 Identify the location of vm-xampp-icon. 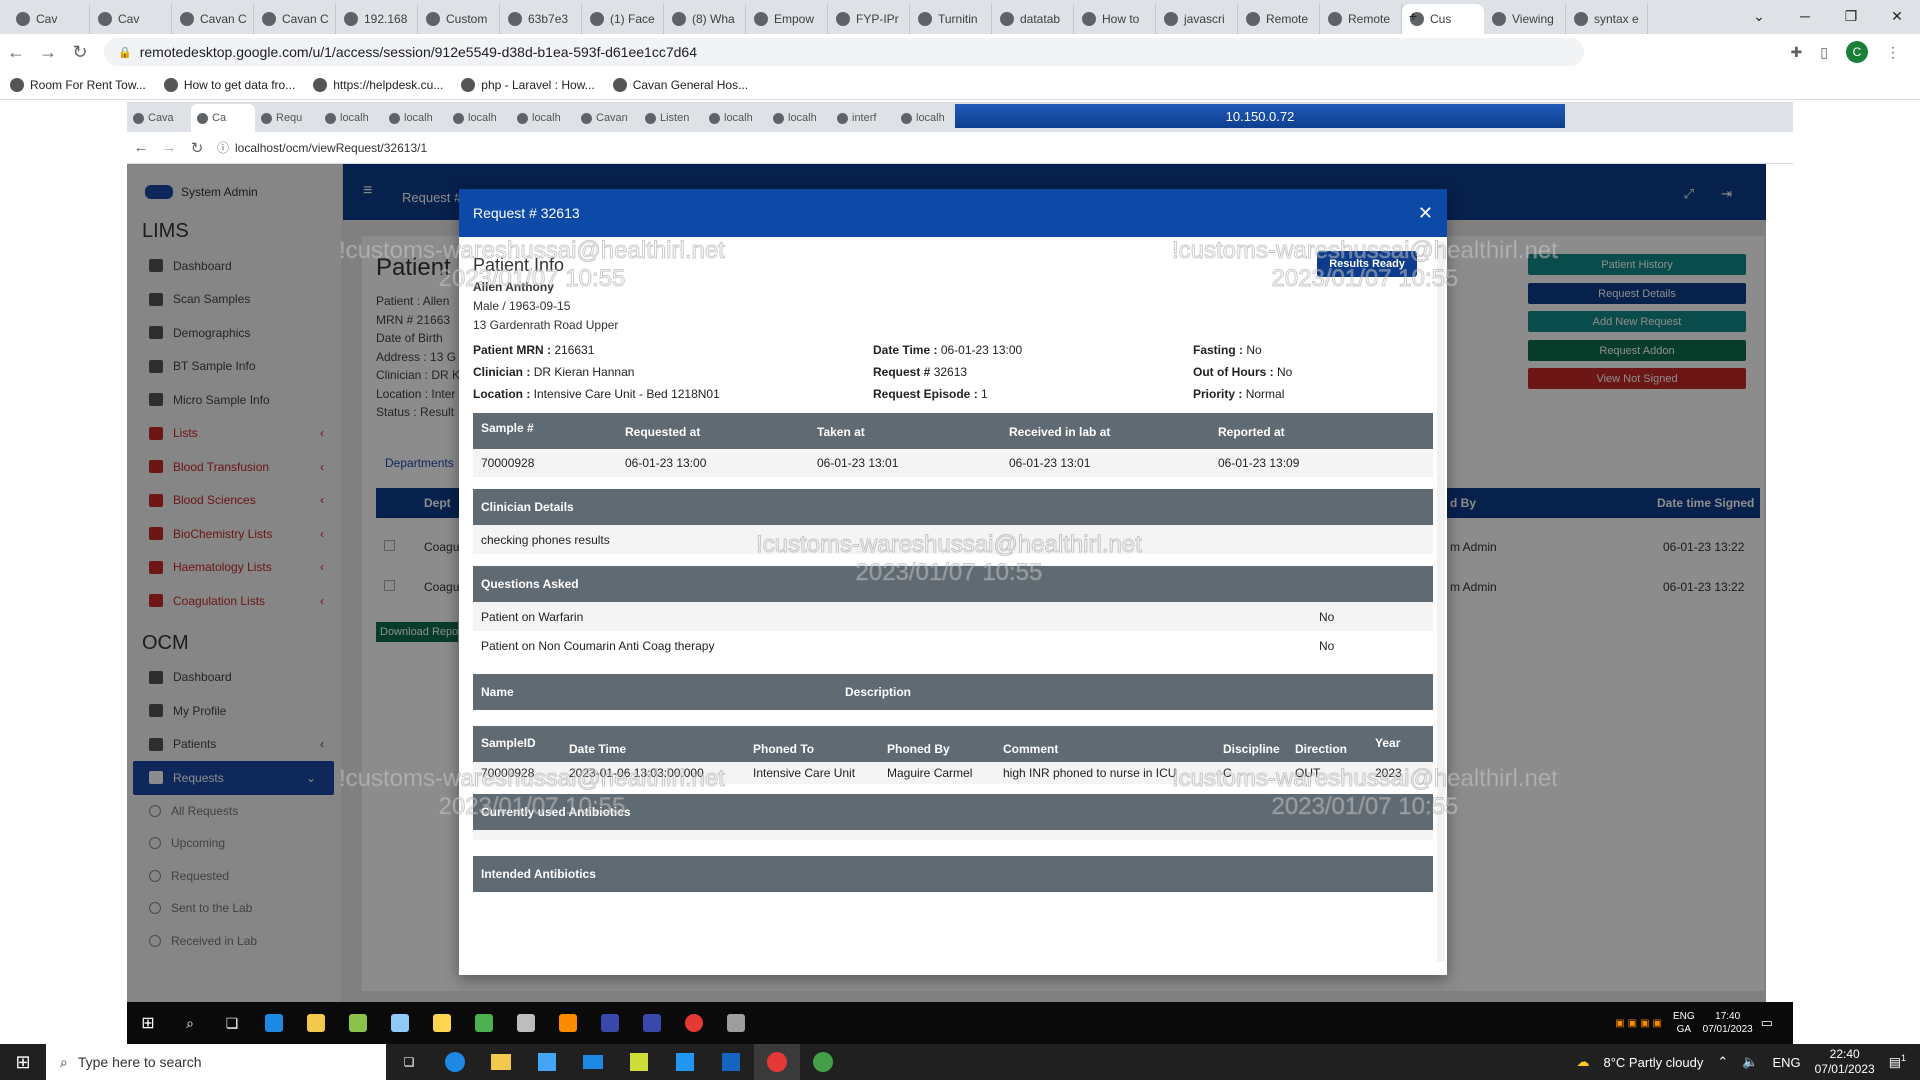
(568, 1023).